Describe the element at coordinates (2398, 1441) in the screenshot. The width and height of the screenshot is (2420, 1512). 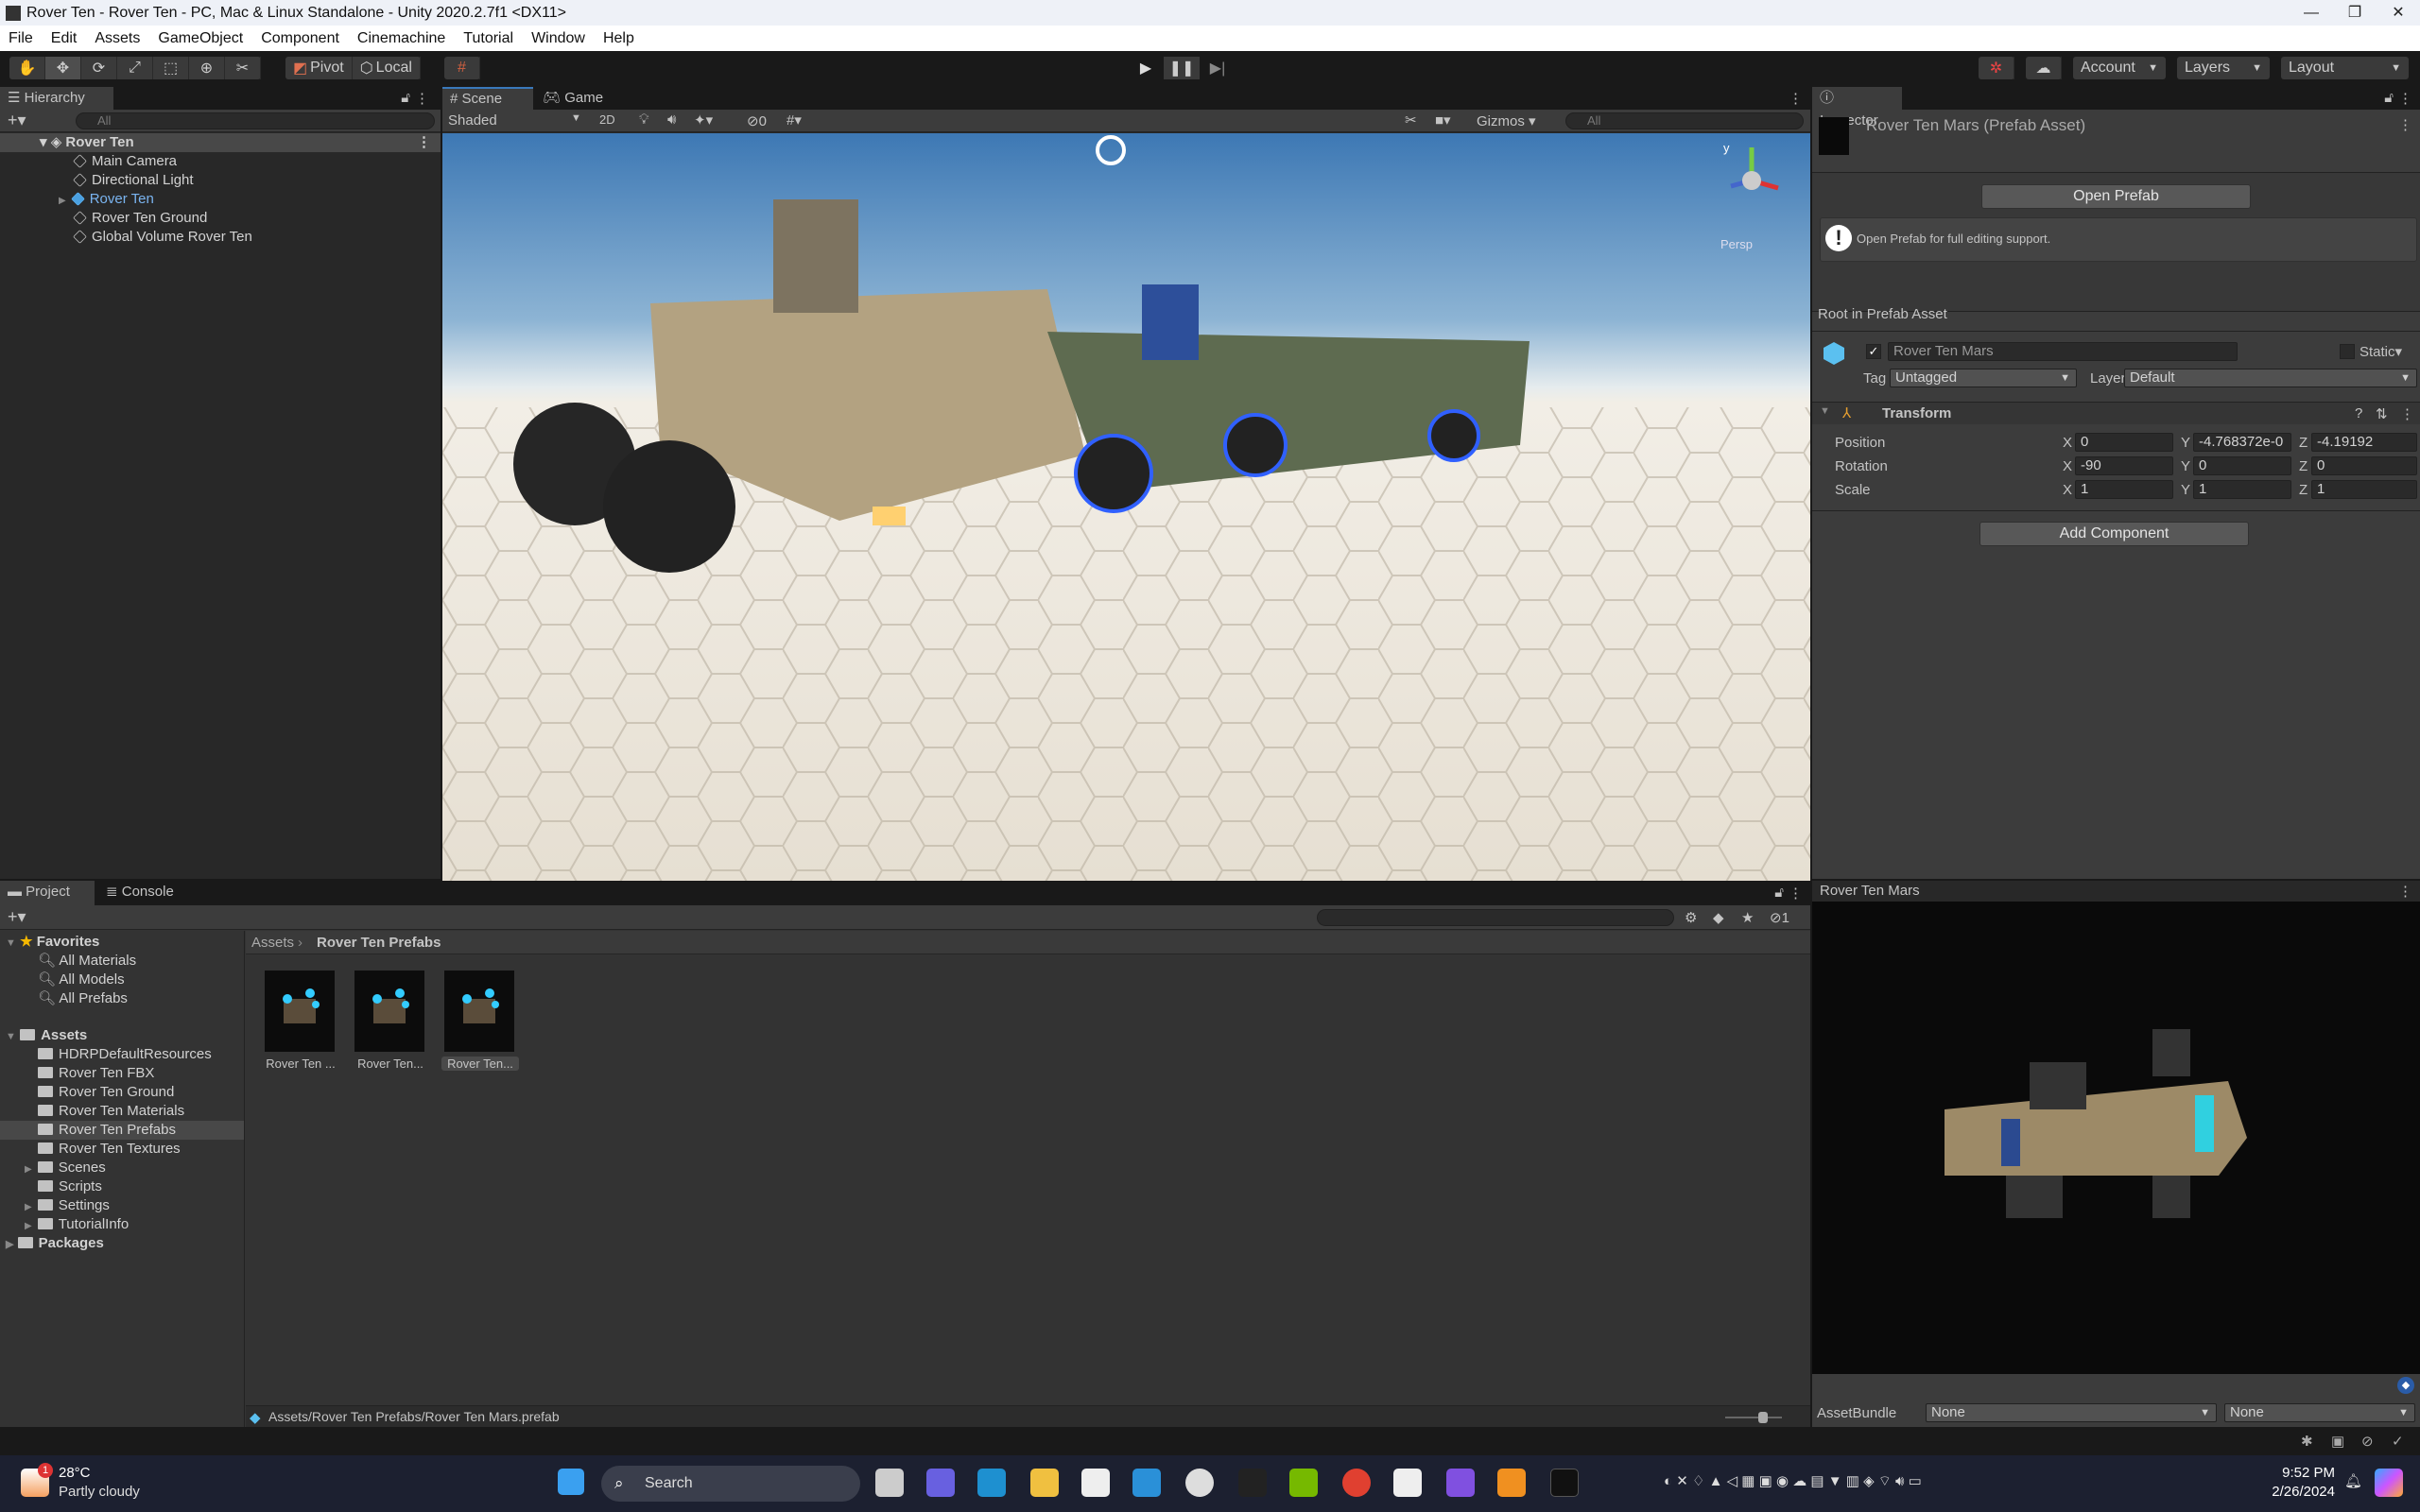
I see `progress-check-icon: ✓` at that location.